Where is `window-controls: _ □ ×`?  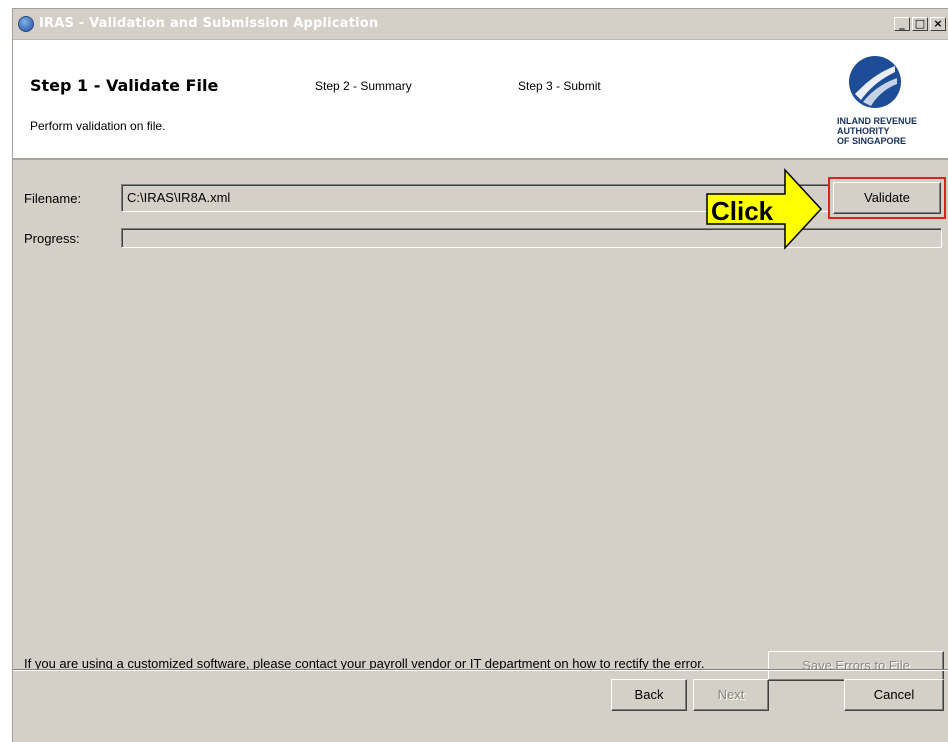 window-controls: _ □ × is located at coordinates (919, 24).